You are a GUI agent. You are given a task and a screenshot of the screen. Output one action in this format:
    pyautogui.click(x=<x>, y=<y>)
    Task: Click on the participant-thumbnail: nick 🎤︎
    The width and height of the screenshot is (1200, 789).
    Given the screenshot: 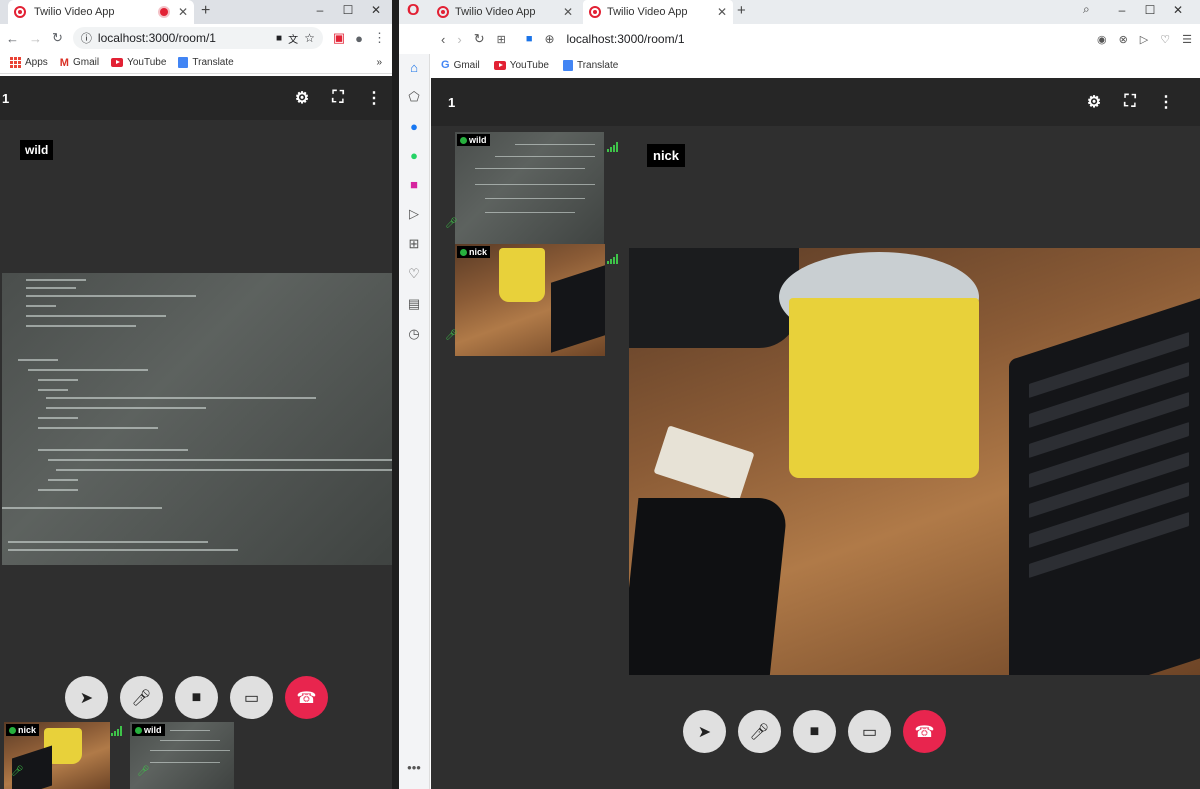 What is the action you would take?
    pyautogui.click(x=57, y=755)
    